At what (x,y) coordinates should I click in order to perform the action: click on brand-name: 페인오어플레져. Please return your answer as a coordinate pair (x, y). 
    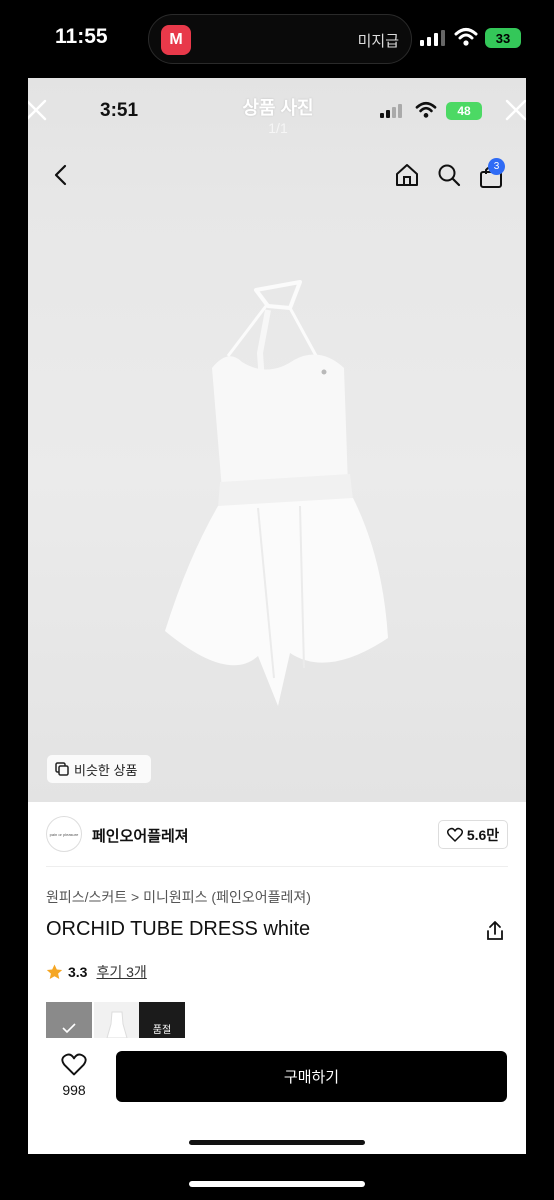
    Looking at the image, I should click on (140, 835).